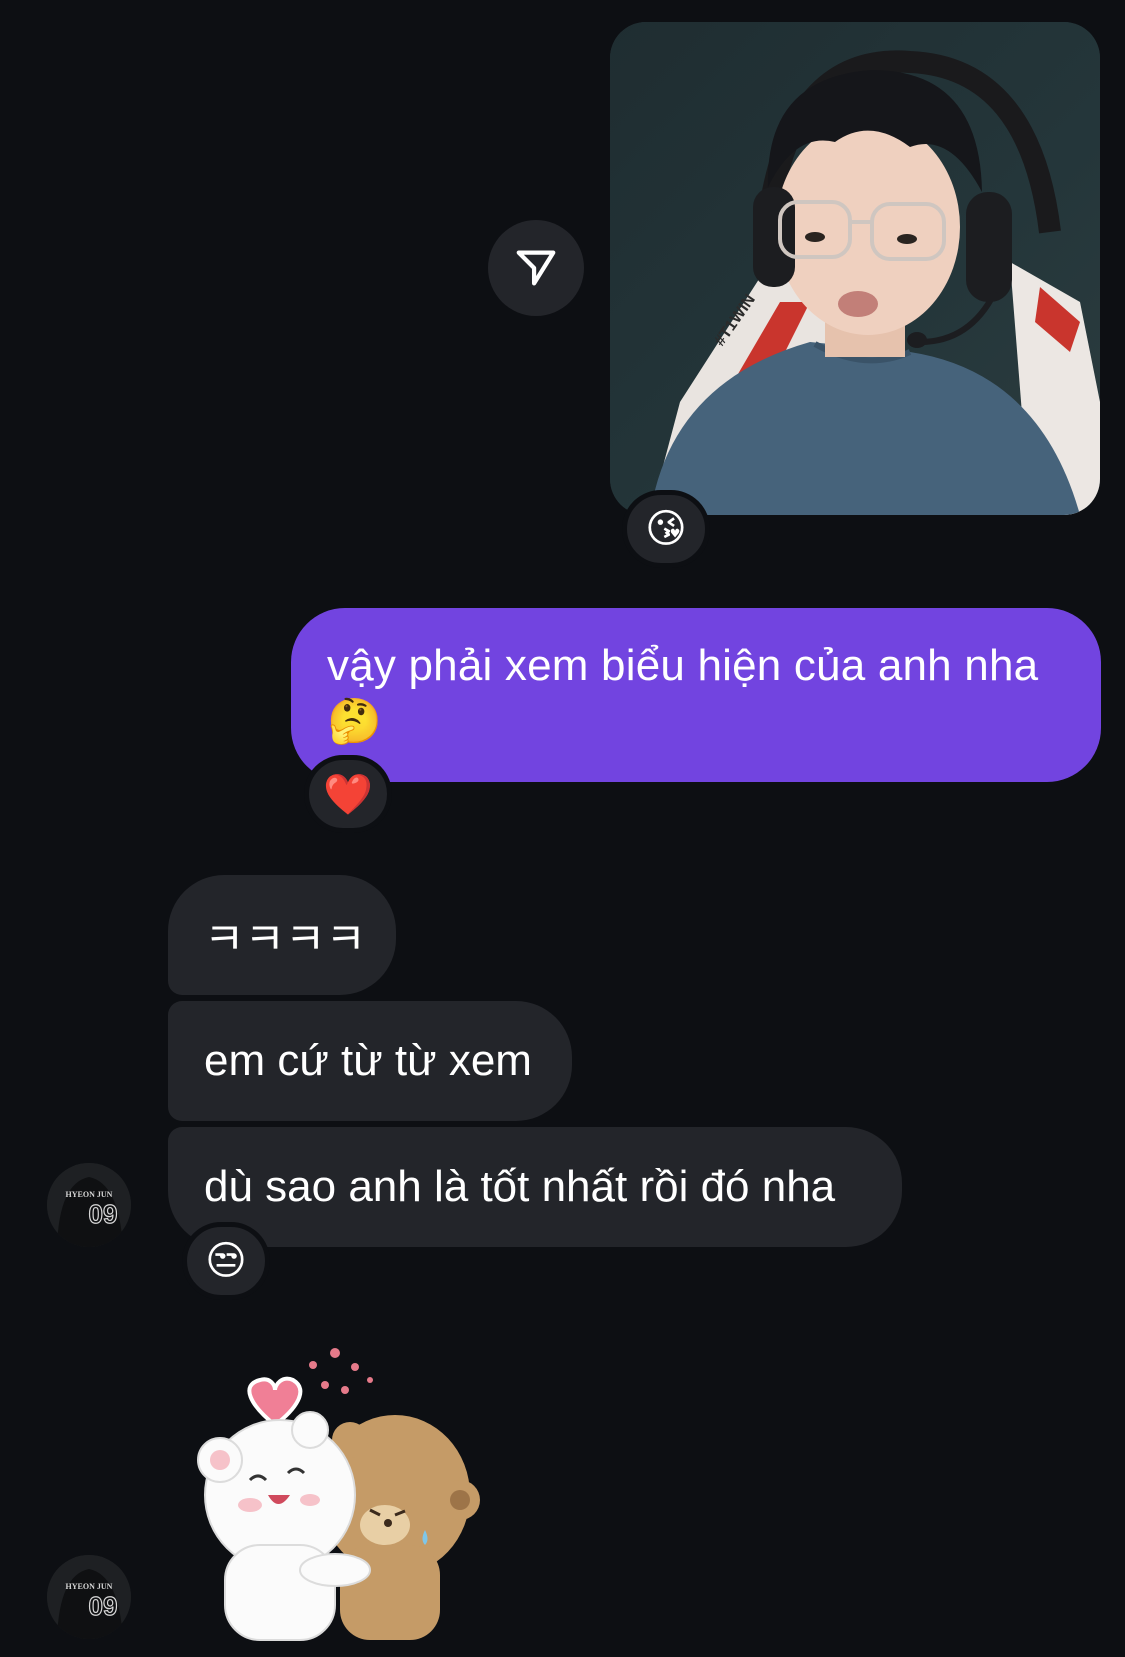 This screenshot has height=1657, width=1125. I want to click on incoming-message-text: em cứ từ từ xem, so click(368, 1060).